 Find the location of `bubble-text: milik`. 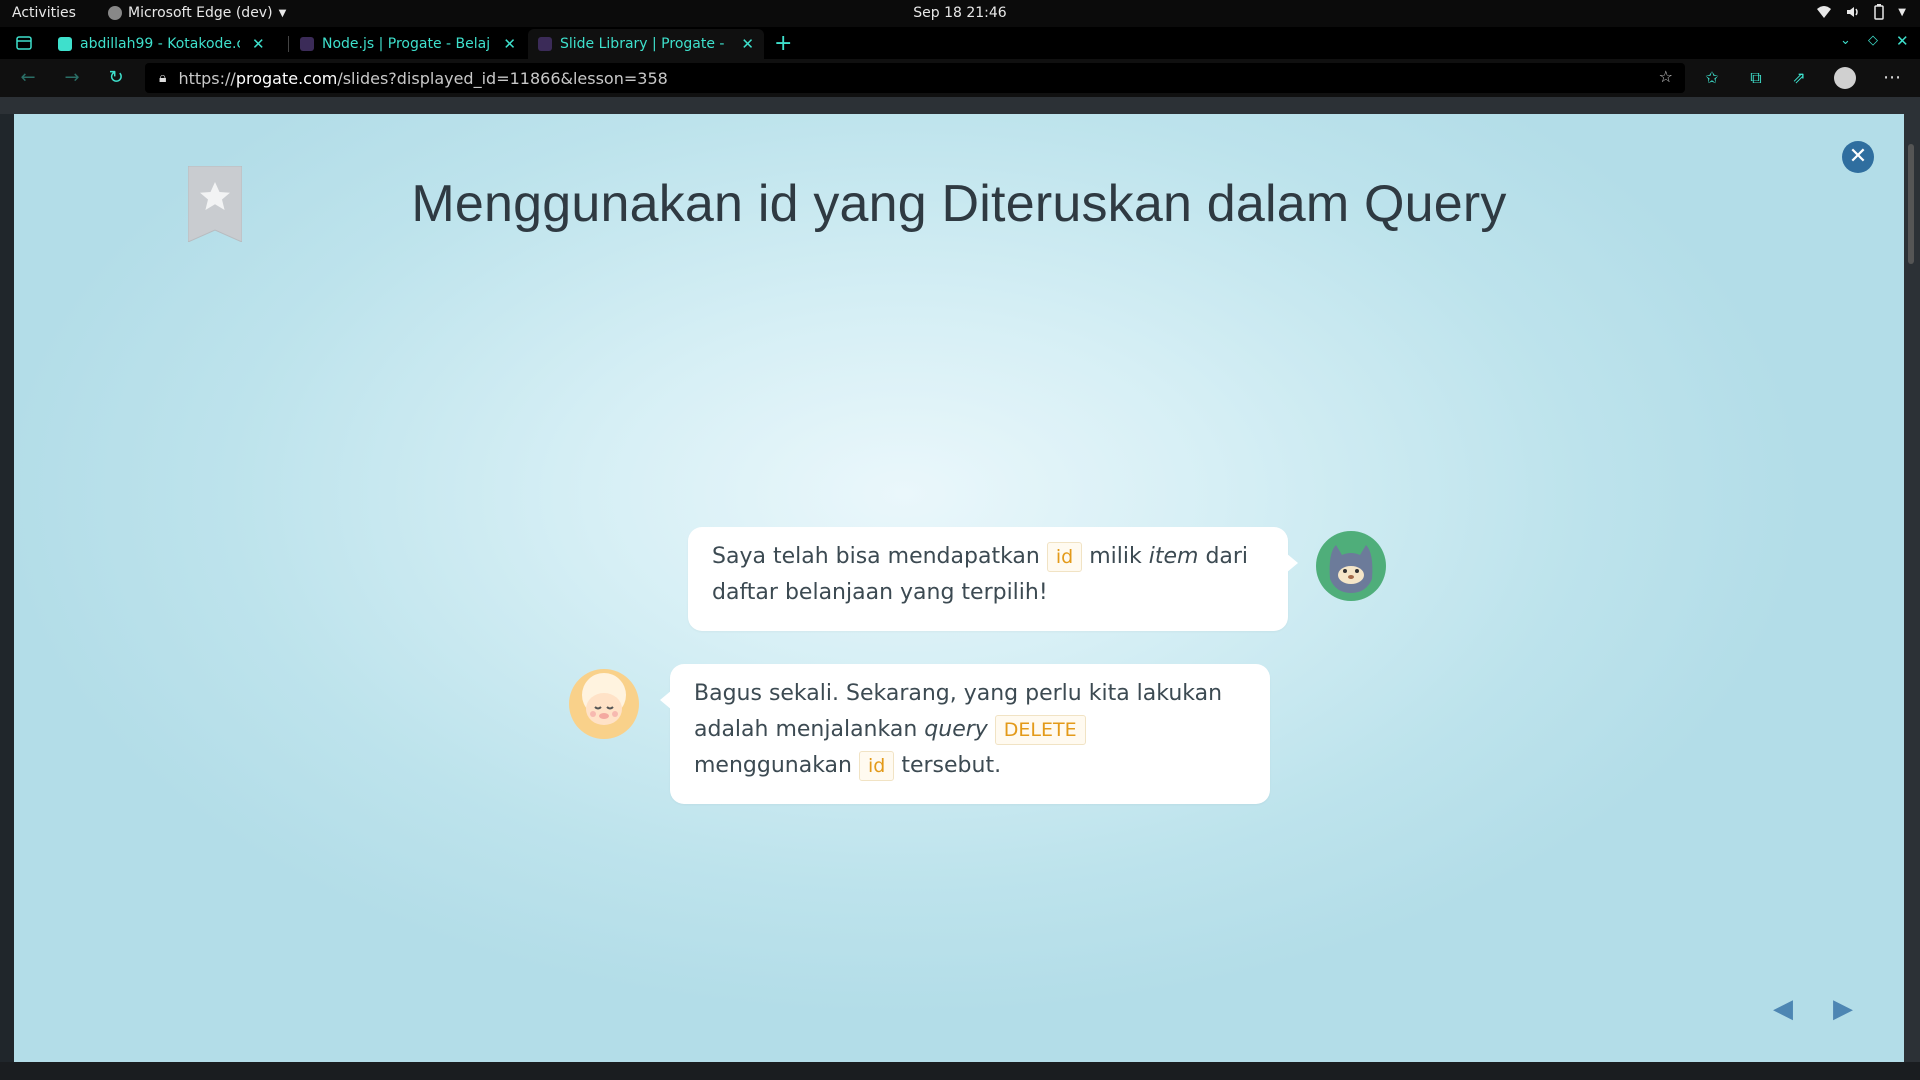

bubble-text: milik is located at coordinates (1115, 556).